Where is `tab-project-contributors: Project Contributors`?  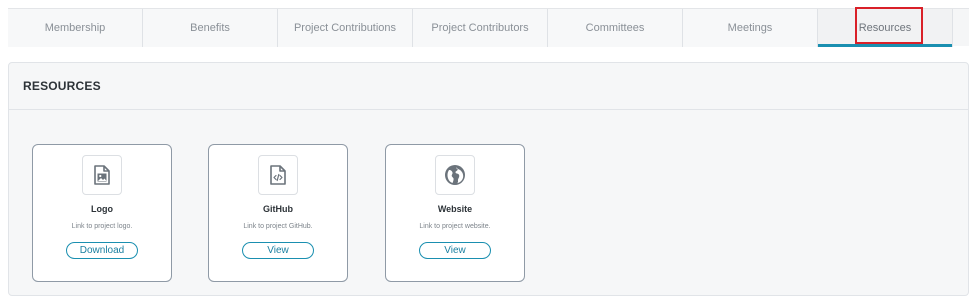 tab-project-contributors: Project Contributors is located at coordinates (480, 28).